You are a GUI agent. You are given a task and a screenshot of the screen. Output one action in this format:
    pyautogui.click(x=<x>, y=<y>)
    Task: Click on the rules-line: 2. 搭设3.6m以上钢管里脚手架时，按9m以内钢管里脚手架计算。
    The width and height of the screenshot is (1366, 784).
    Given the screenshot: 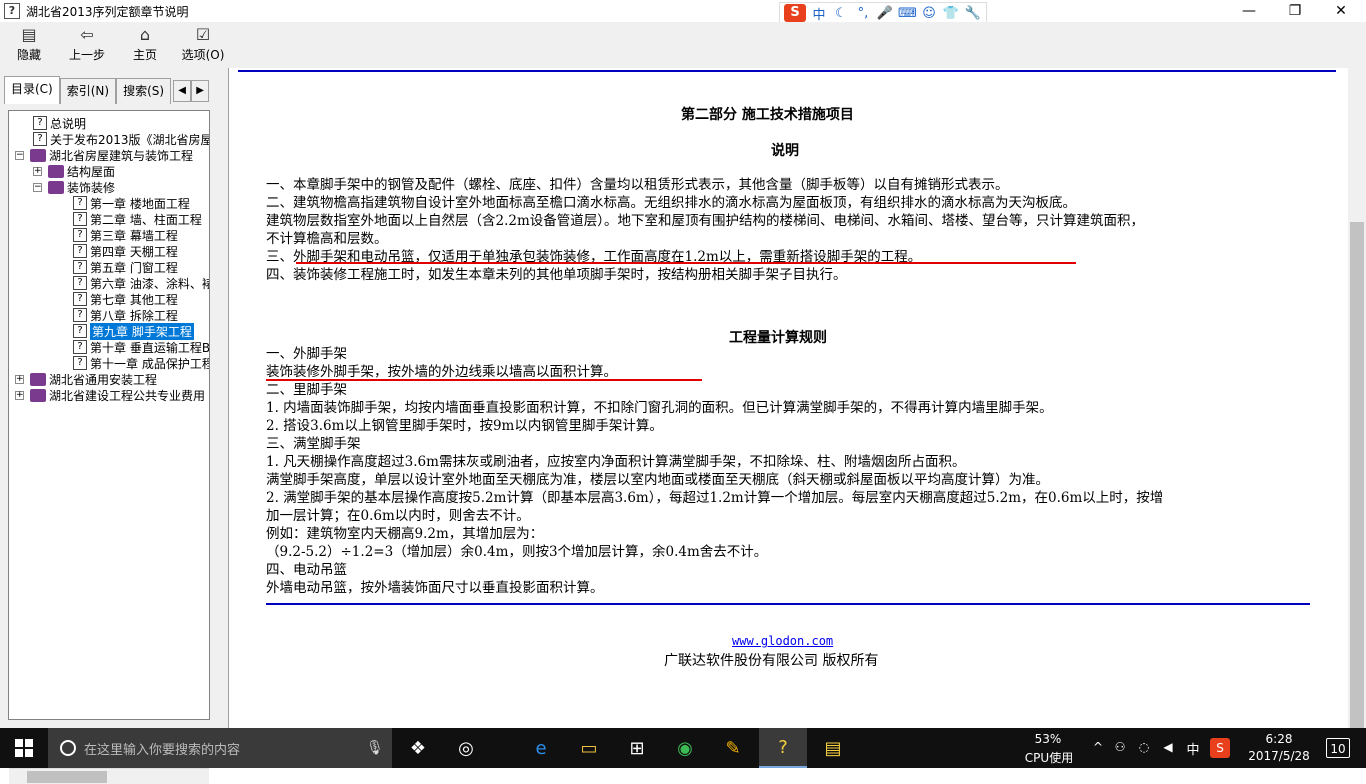 What is the action you would take?
    pyautogui.click(x=464, y=426)
    